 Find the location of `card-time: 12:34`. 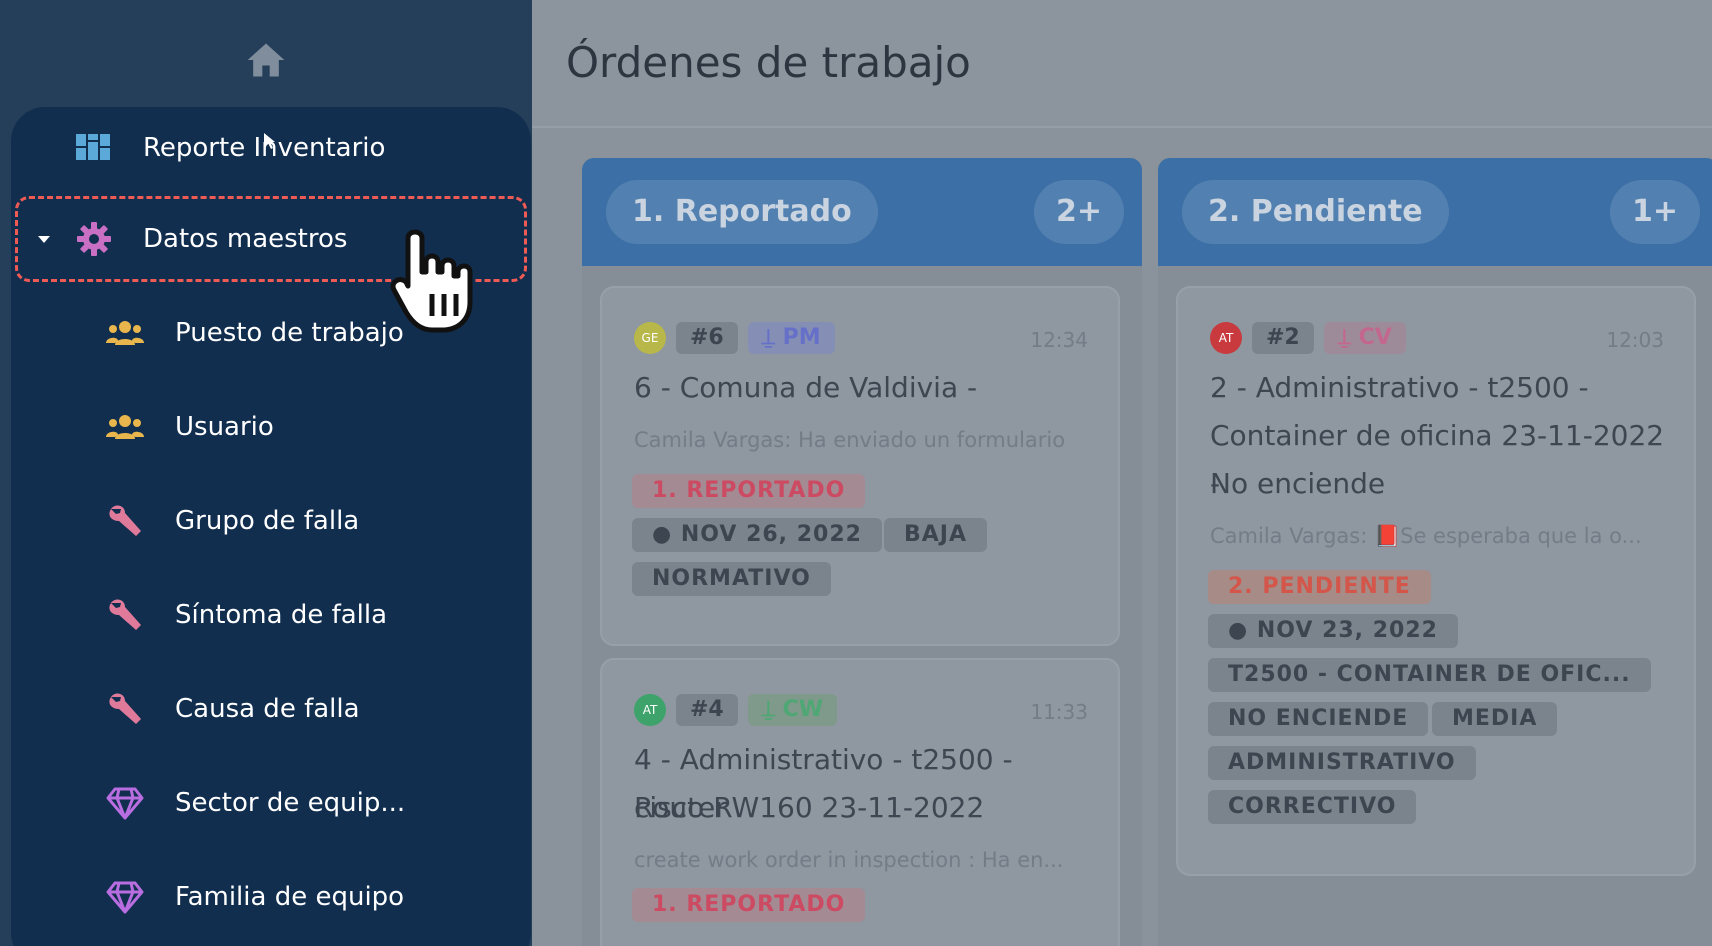

card-time: 12:34 is located at coordinates (1059, 340).